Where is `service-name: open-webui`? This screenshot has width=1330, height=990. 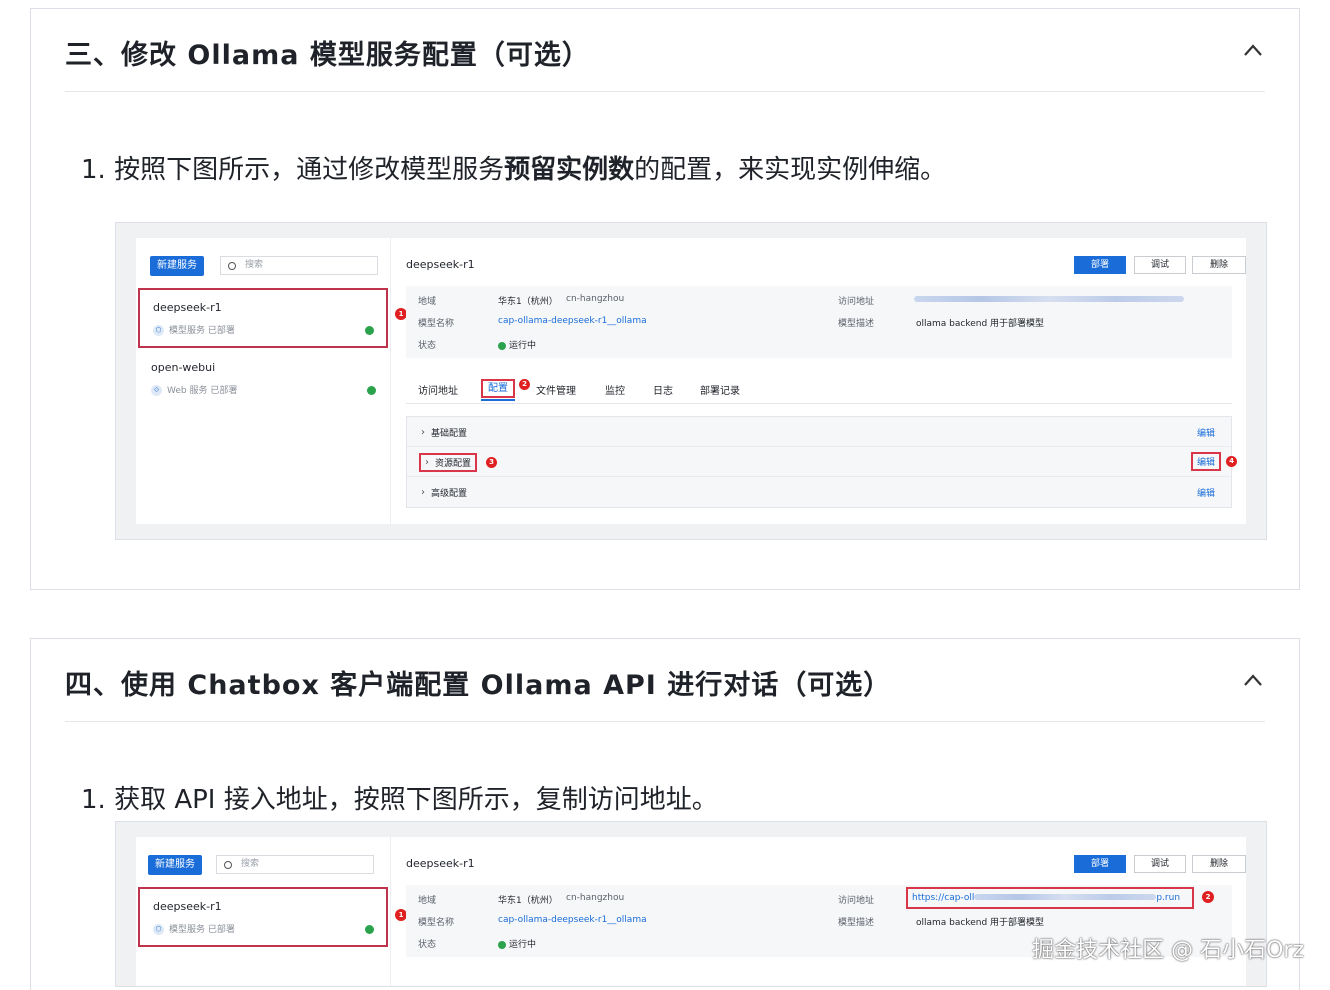 service-name: open-webui is located at coordinates (183, 367).